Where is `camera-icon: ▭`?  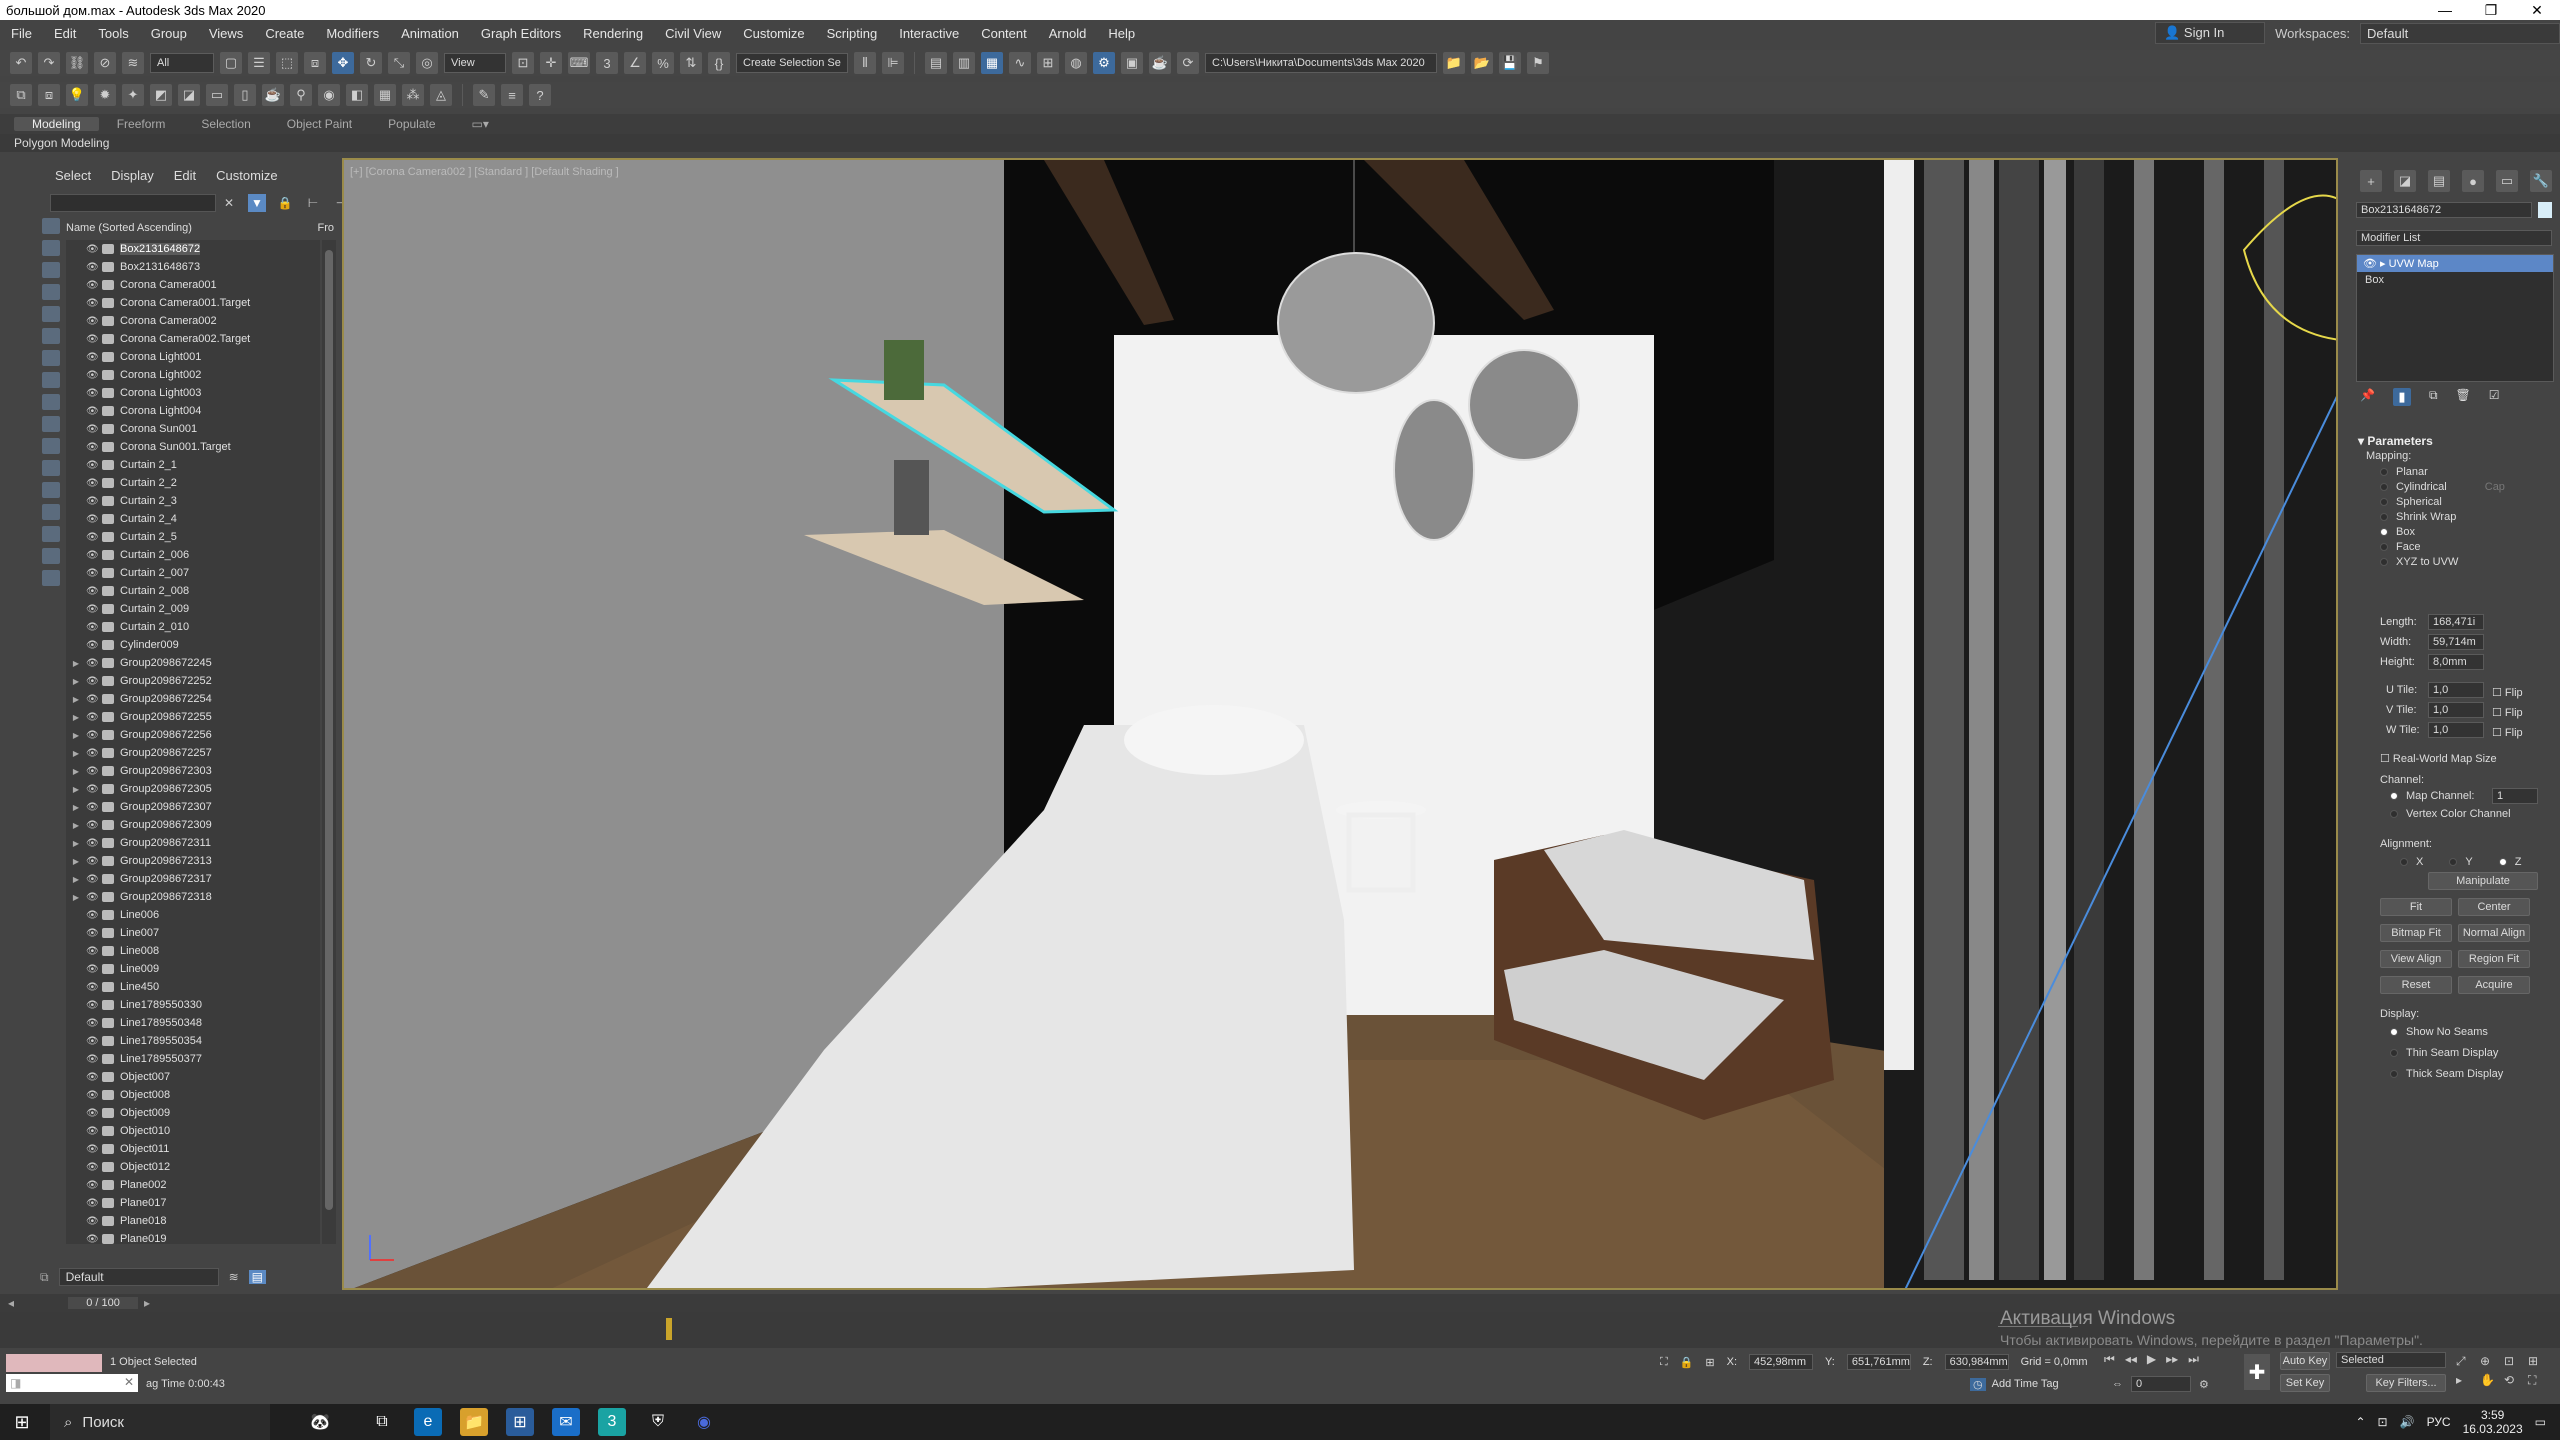
camera-icon: ▭ is located at coordinates (217, 95).